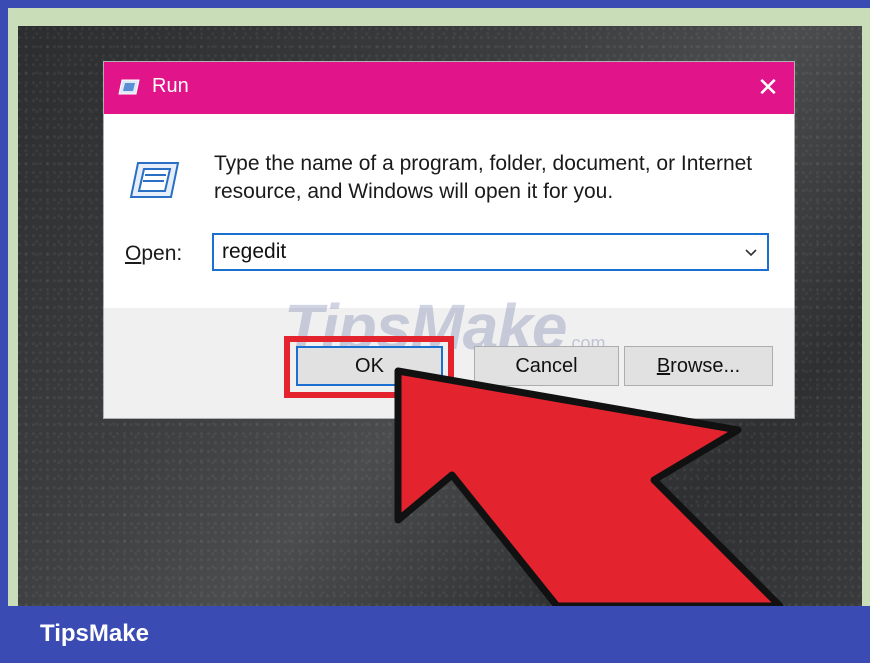 This screenshot has width=870, height=663. I want to click on title-bar: Run ✕, so click(449, 88).